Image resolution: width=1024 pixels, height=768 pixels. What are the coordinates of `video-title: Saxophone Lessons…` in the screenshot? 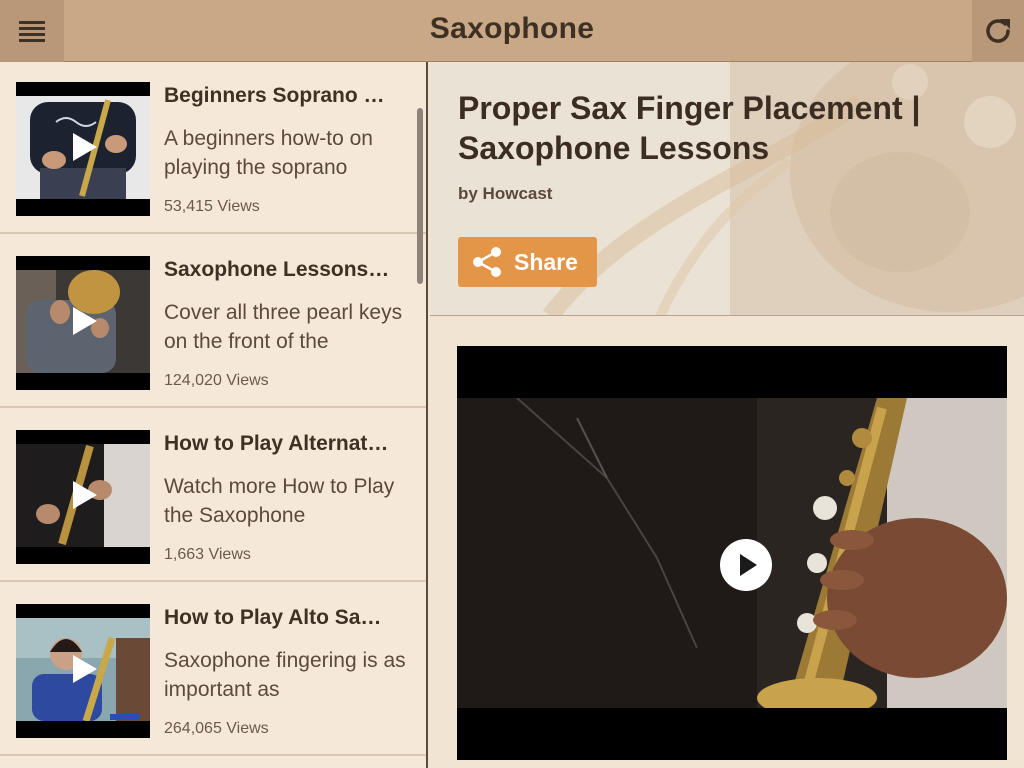 It's located at (277, 269).